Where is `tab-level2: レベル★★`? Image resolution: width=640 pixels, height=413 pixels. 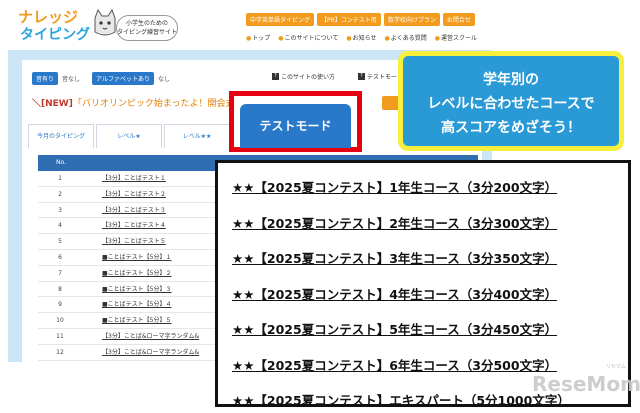 tab-level2: レベル★★ is located at coordinates (197, 136).